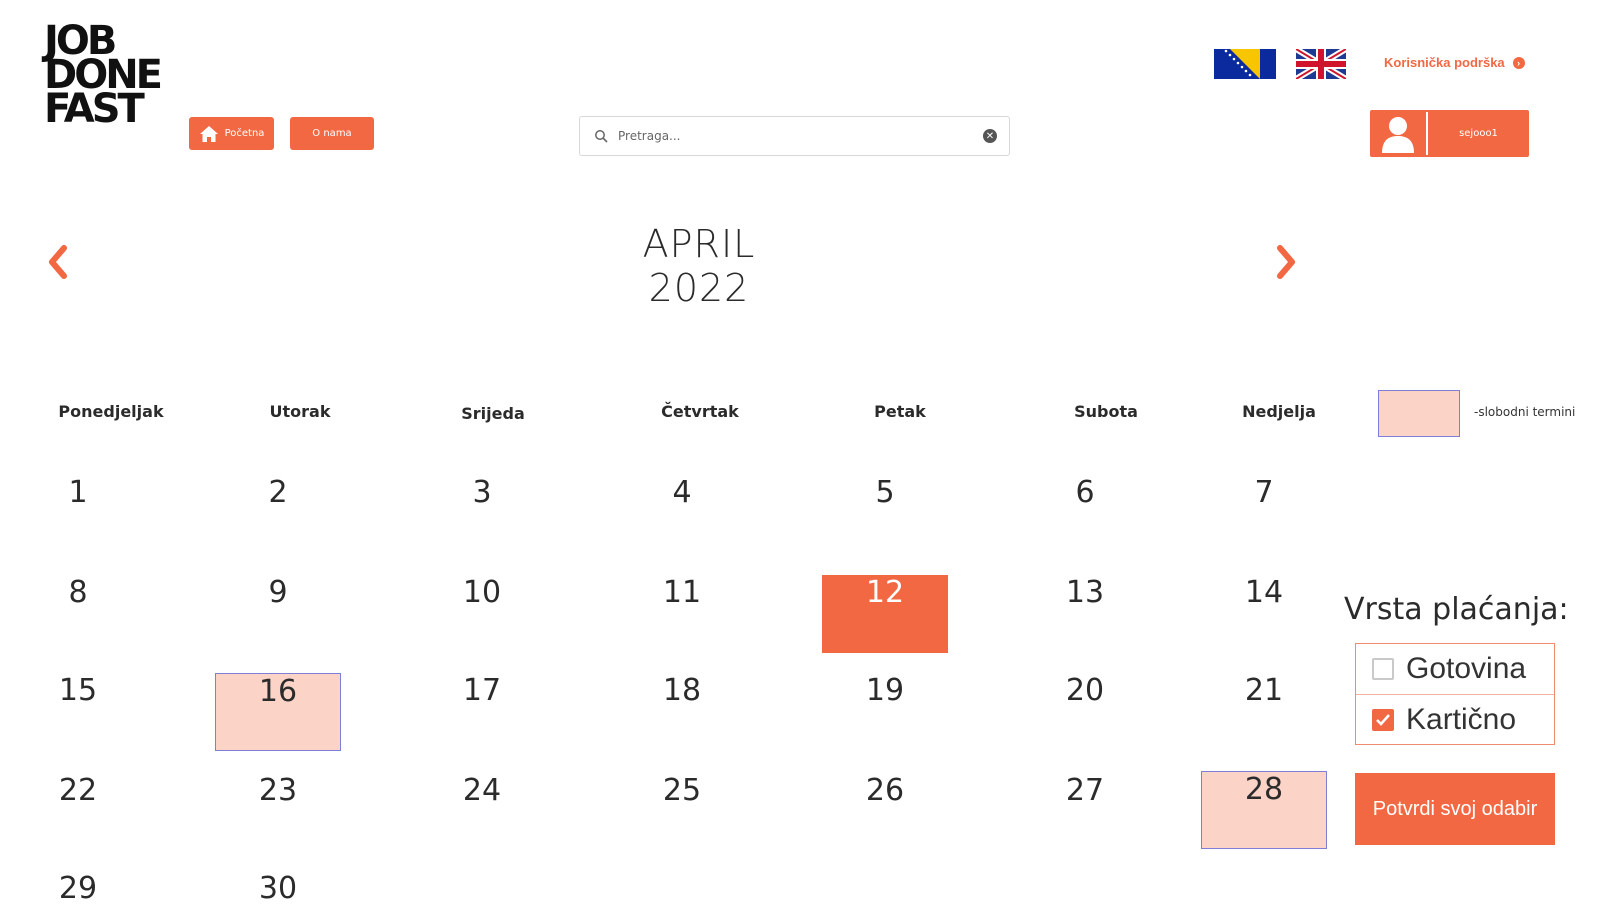  I want to click on payment-title: Vrsta plaćanja:, so click(1456, 609).